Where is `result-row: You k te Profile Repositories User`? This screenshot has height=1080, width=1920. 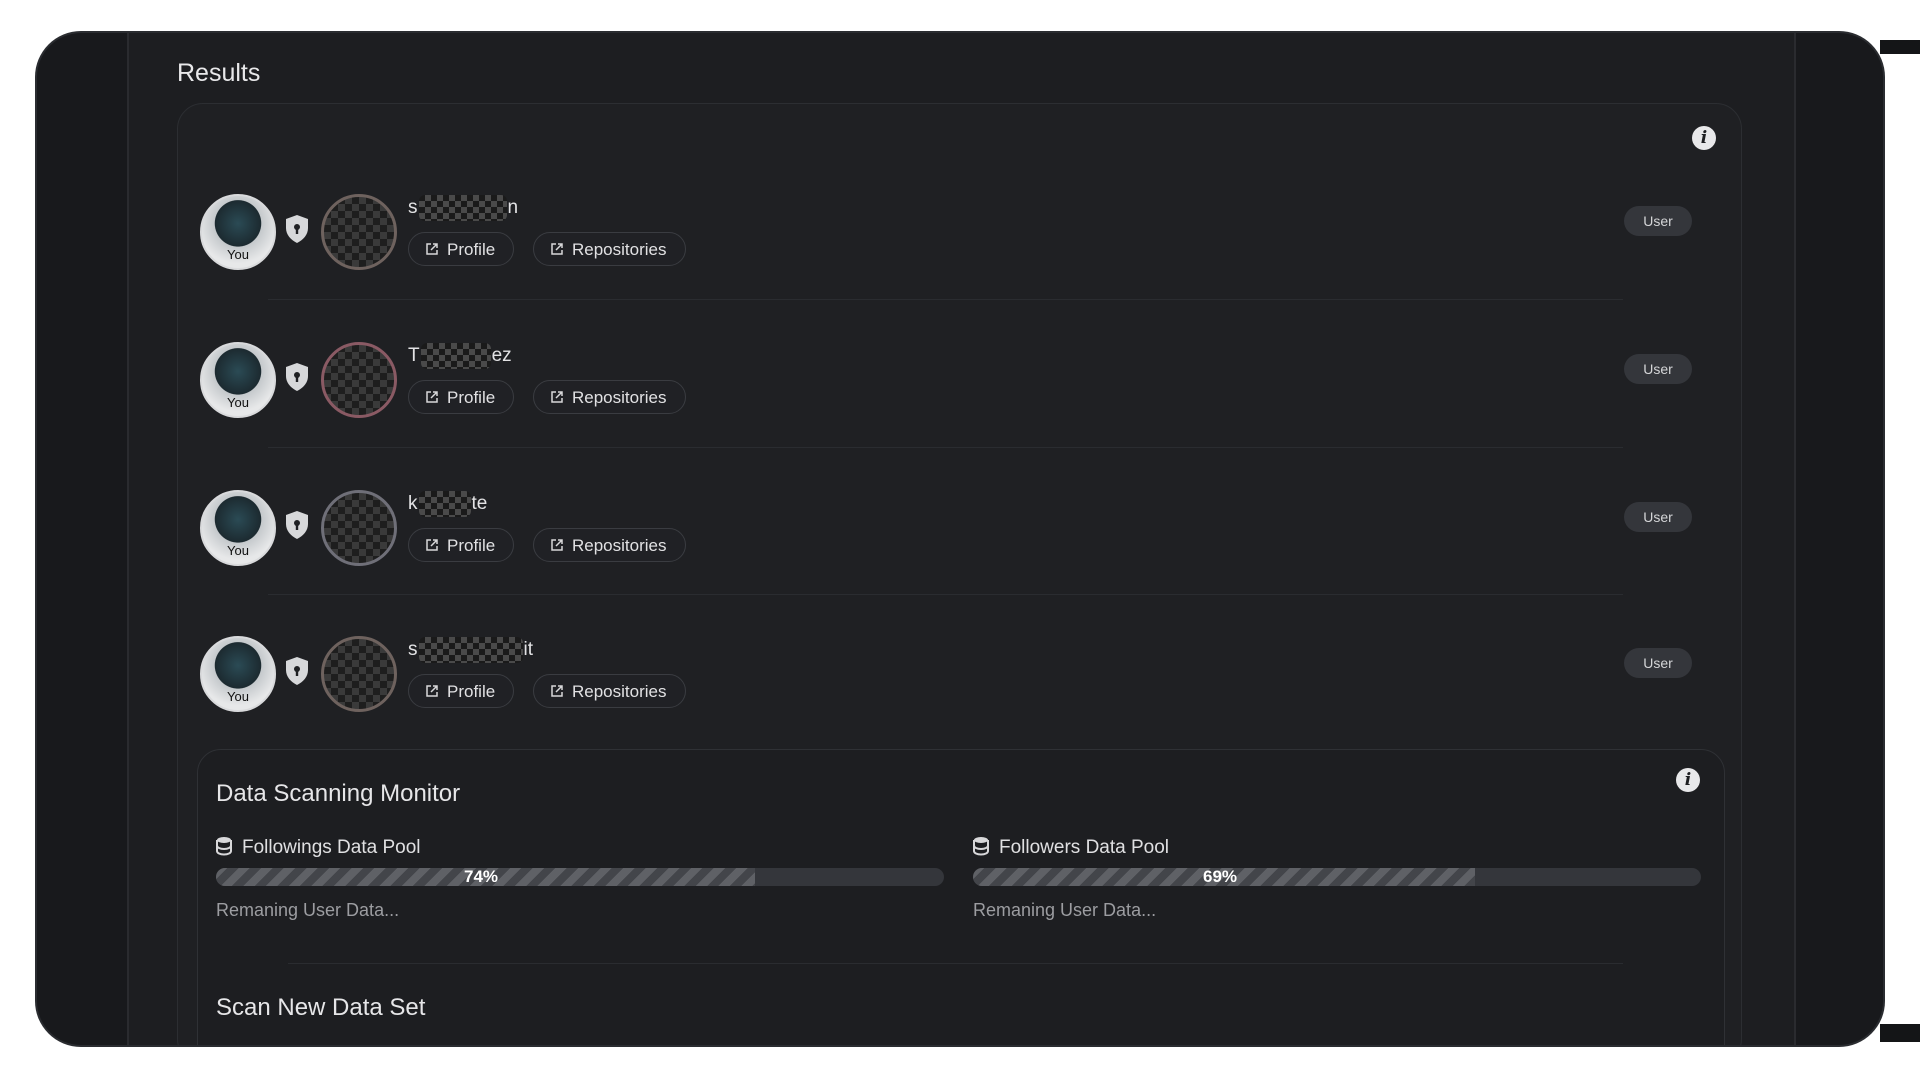 result-row: You k te Profile Repositories User is located at coordinates (959, 545).